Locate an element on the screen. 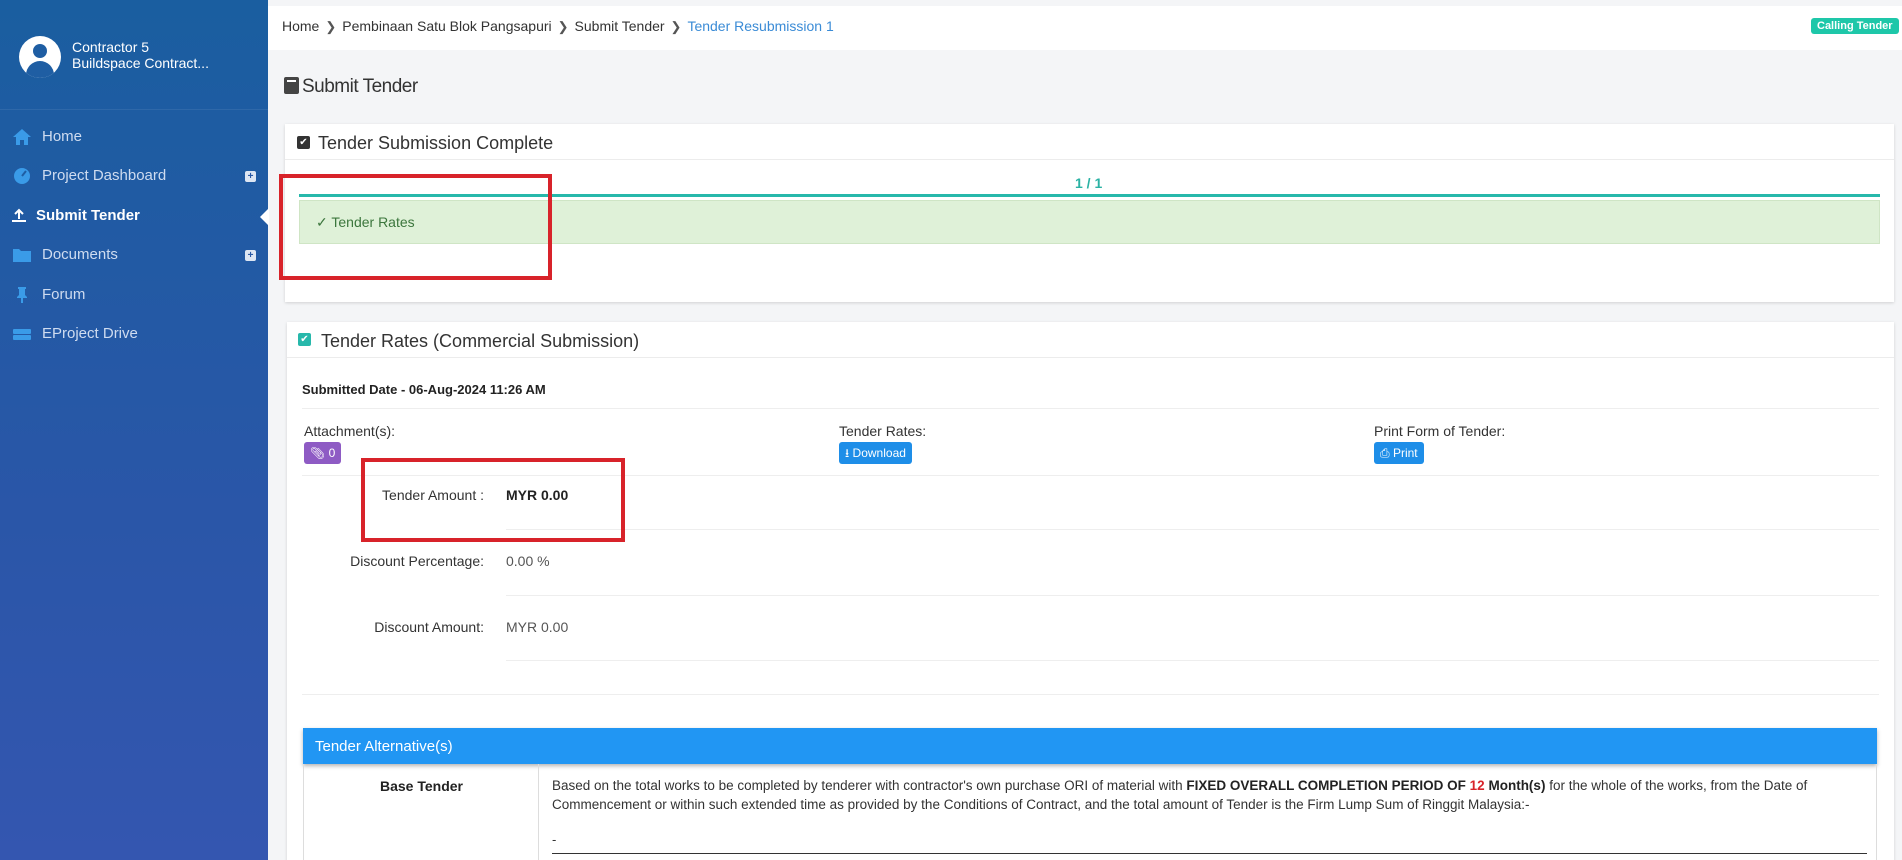  sidebar-item-label: Submit Tender is located at coordinates (88, 215).